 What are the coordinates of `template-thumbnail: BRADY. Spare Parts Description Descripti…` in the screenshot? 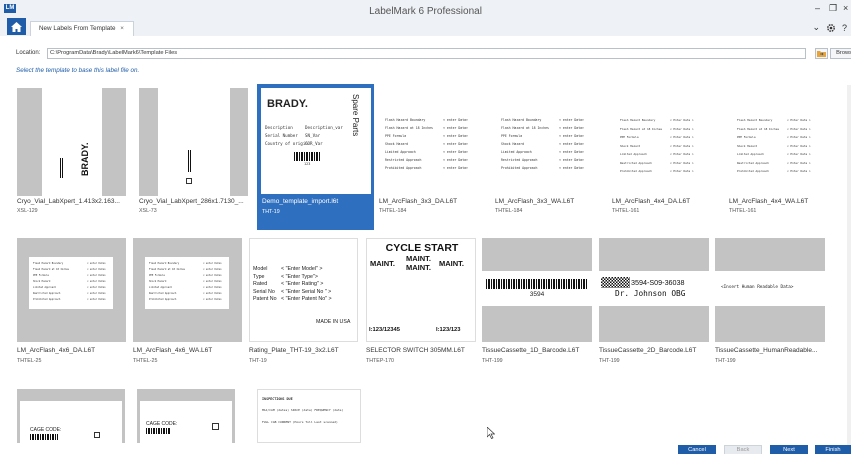 It's located at (316, 141).